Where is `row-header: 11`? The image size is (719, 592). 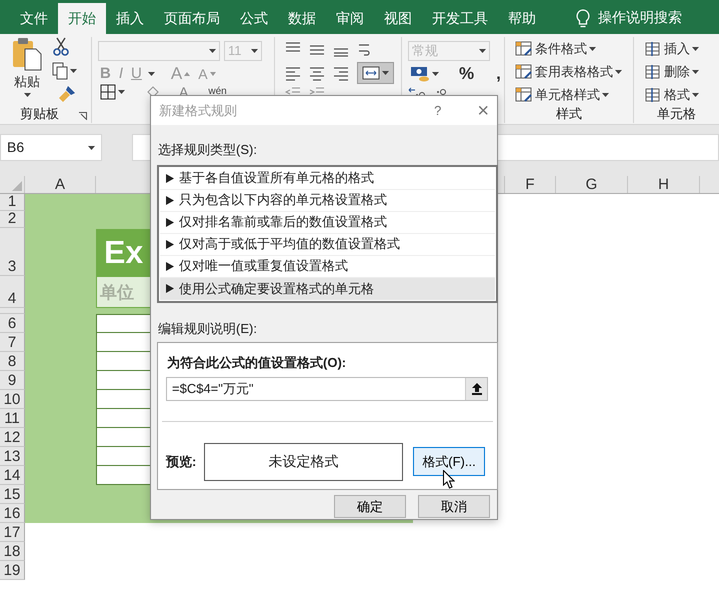
row-header: 11 is located at coordinates (12, 418).